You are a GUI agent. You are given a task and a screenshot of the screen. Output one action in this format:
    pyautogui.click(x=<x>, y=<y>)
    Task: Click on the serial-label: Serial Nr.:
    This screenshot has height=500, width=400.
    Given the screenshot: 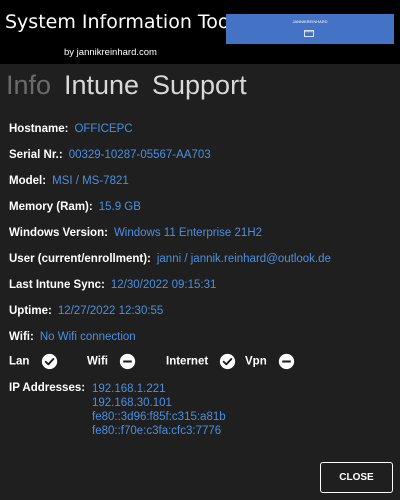 What is the action you would take?
    pyautogui.click(x=36, y=155)
    